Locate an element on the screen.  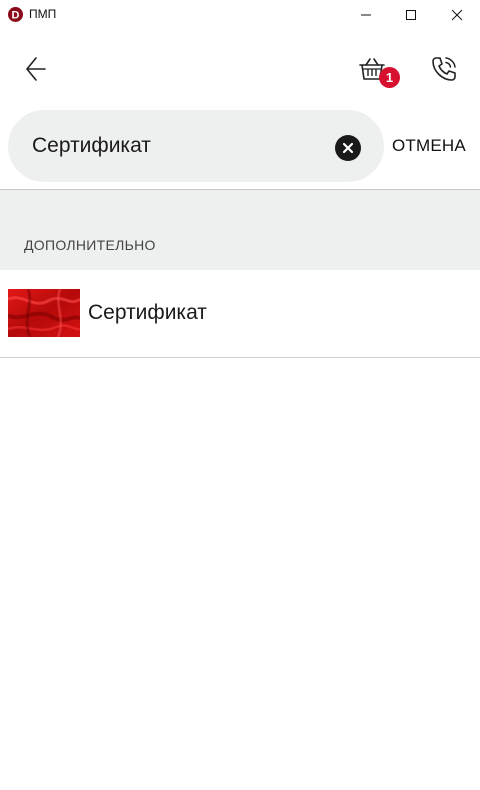
arrow-left-icon is located at coordinates (36, 69).